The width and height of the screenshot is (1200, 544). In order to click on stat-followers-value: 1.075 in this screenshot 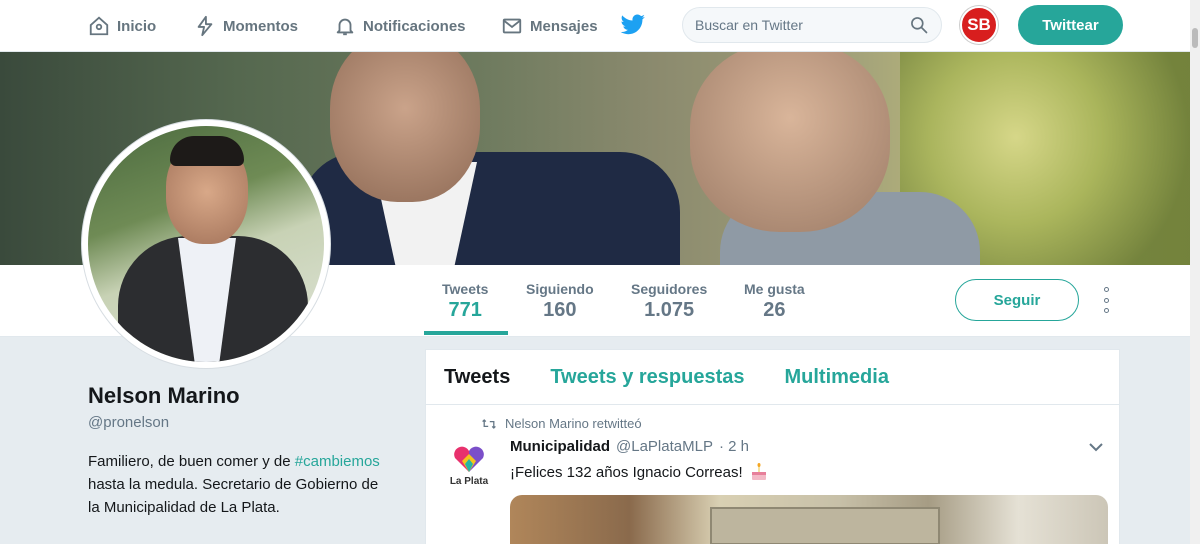, I will do `click(669, 310)`.